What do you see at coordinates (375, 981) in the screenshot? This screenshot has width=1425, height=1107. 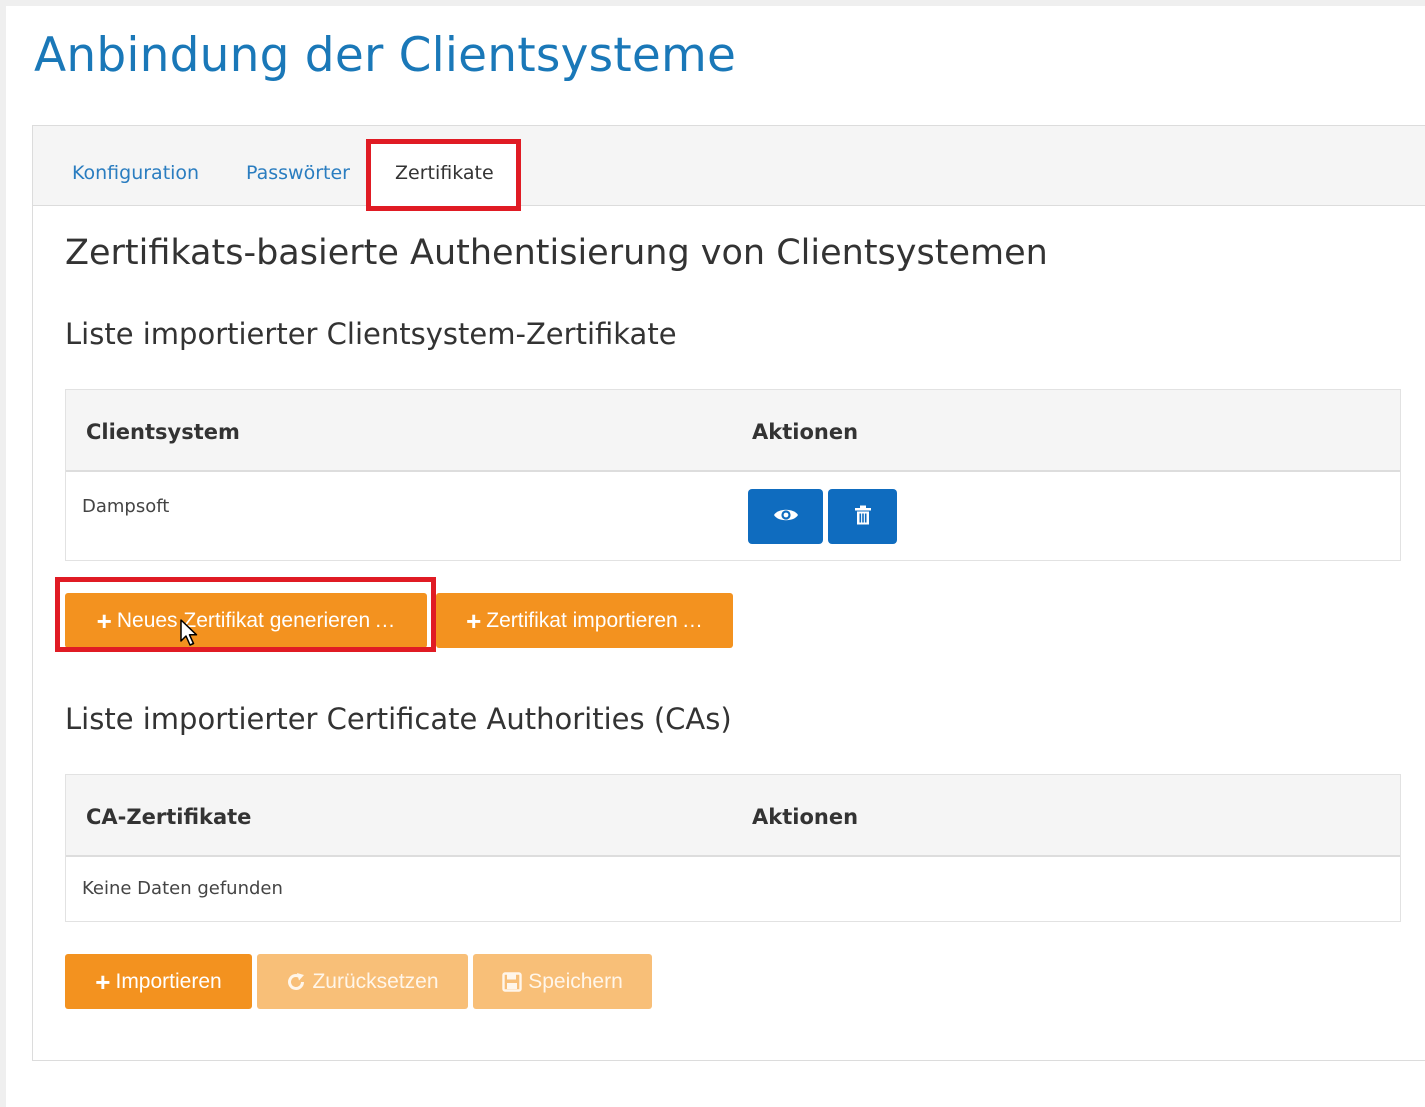 I see `reset-label: Zurücksetzen` at bounding box center [375, 981].